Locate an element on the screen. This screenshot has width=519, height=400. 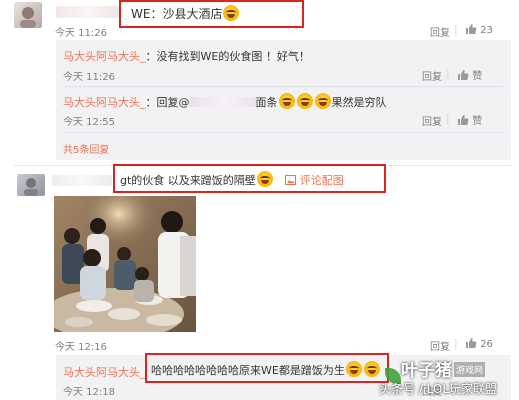
like-button: 26 is located at coordinates (479, 343).